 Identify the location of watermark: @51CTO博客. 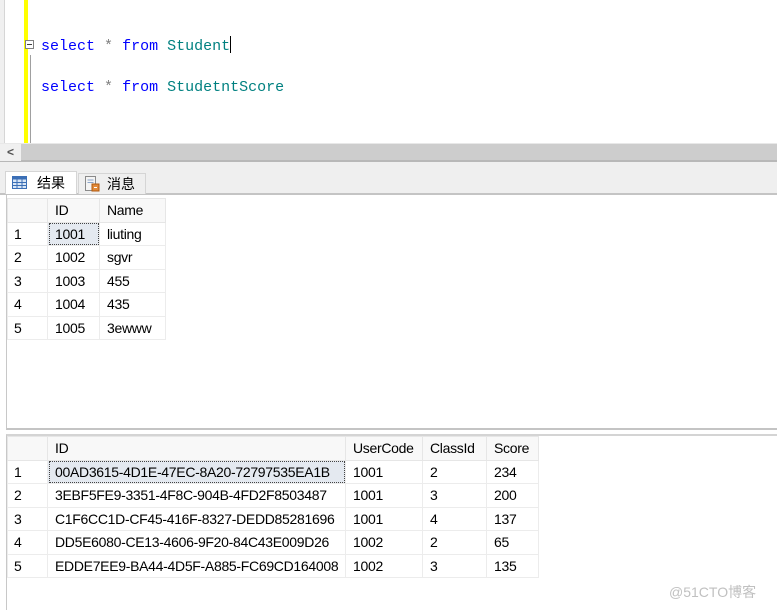
(713, 592).